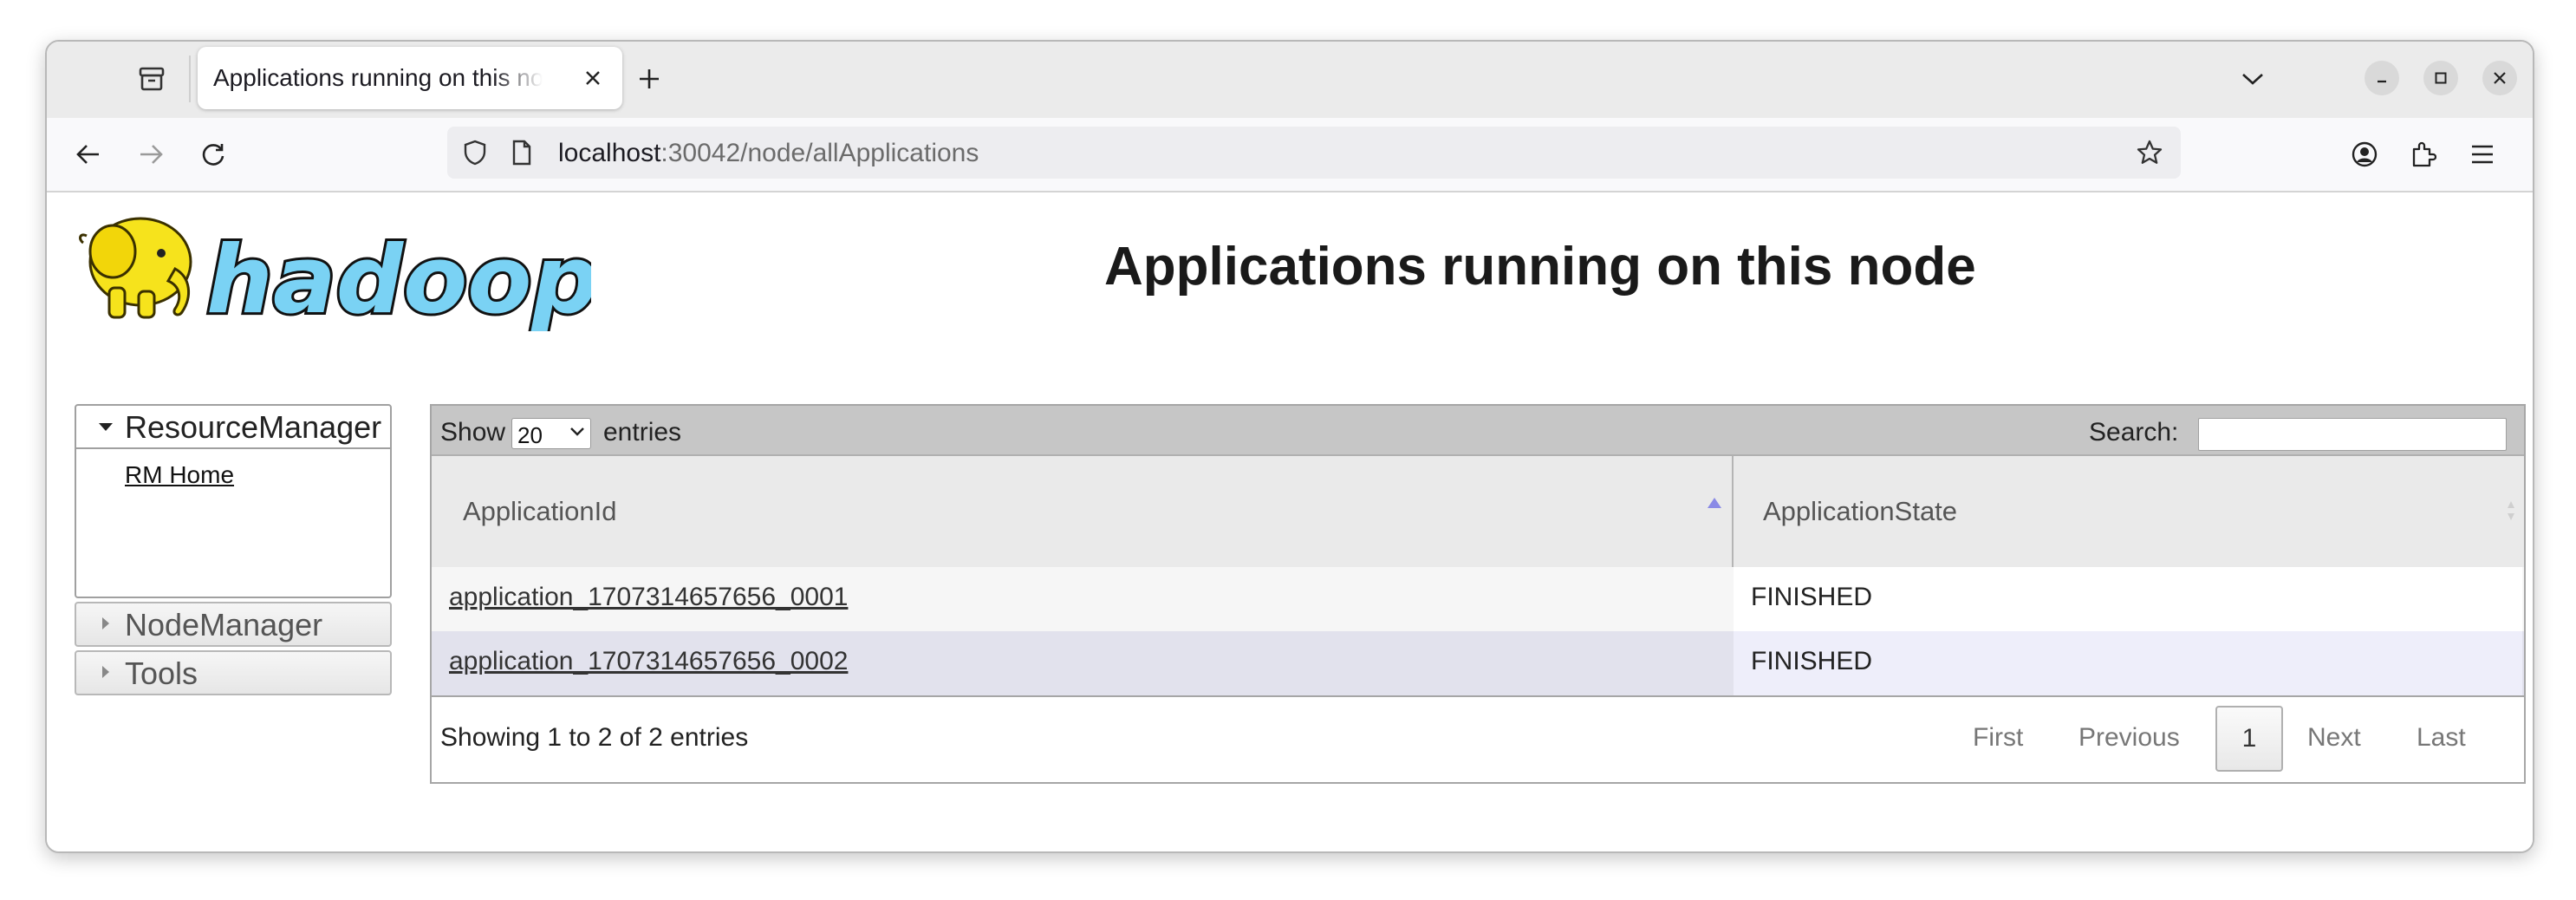 The image size is (2576, 900). What do you see at coordinates (2441, 738) in the screenshot?
I see `pagination-last: Last` at bounding box center [2441, 738].